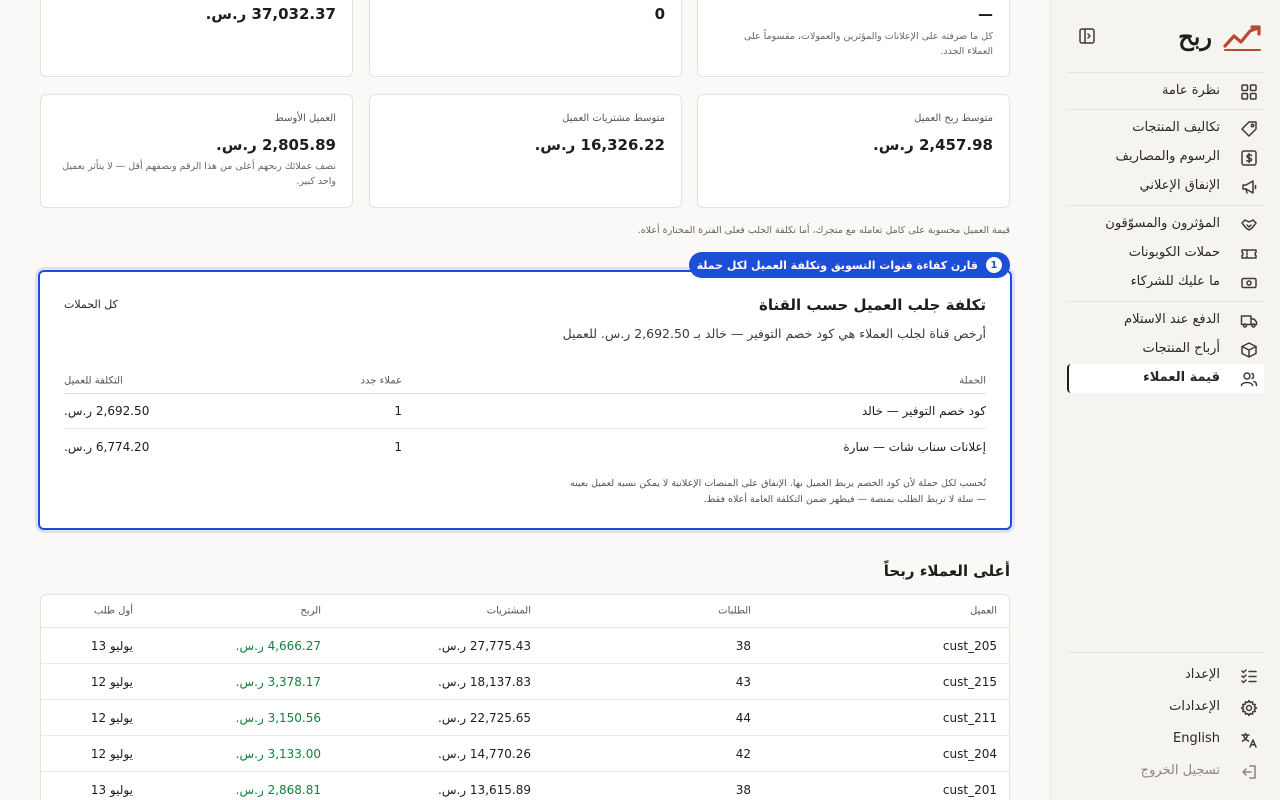  I want to click on col-cost: التكلفة للعميل, so click(93, 380).